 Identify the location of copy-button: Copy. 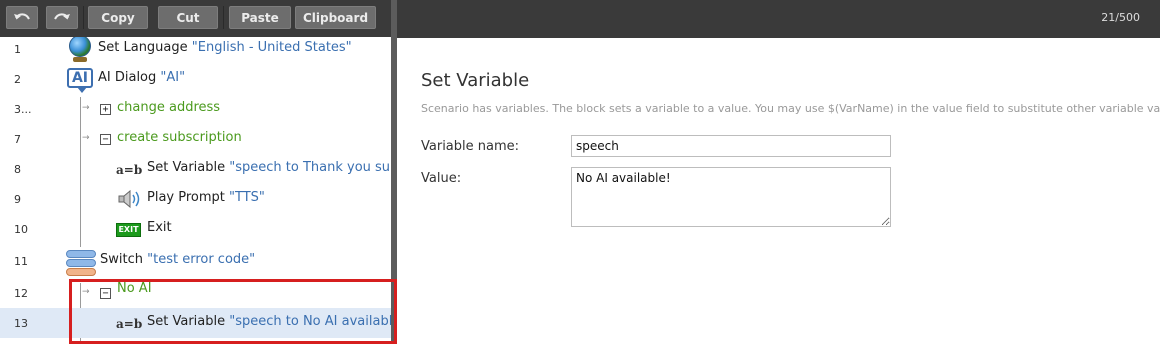
(118, 17).